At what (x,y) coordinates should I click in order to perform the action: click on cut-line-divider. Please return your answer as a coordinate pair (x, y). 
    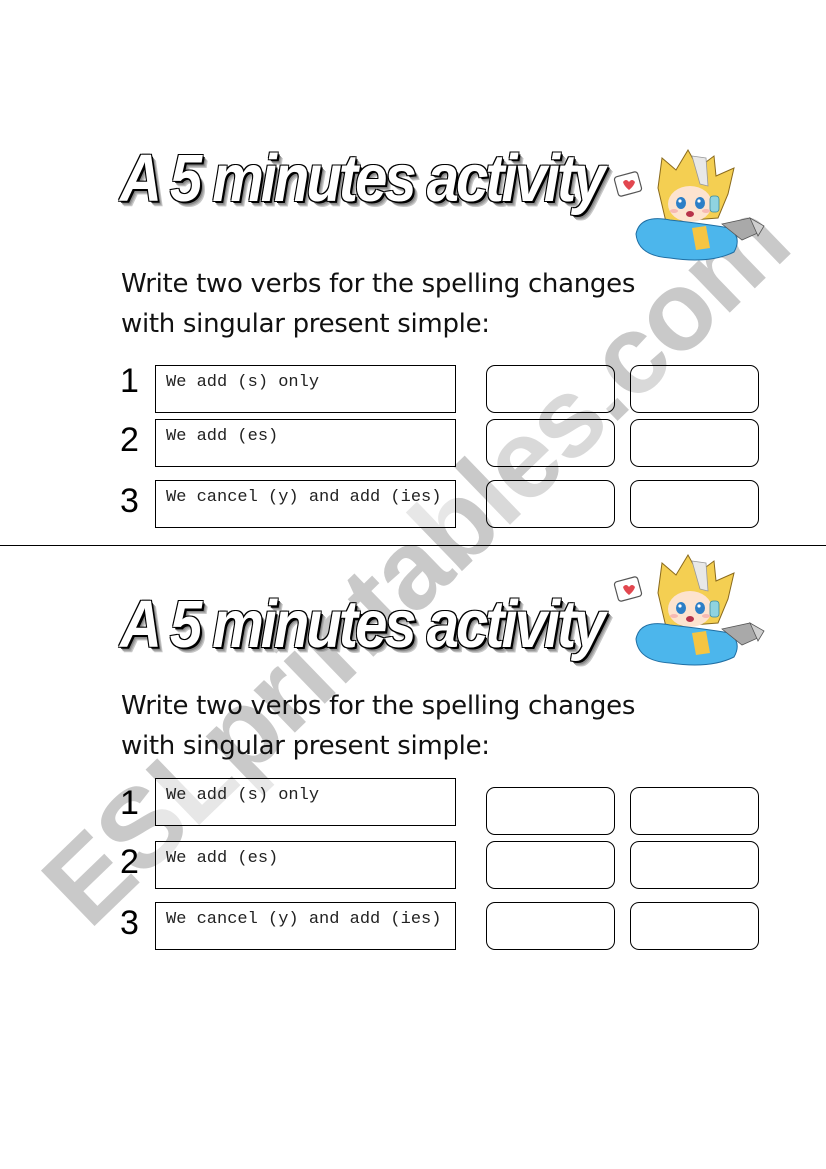
    Looking at the image, I should click on (413, 545).